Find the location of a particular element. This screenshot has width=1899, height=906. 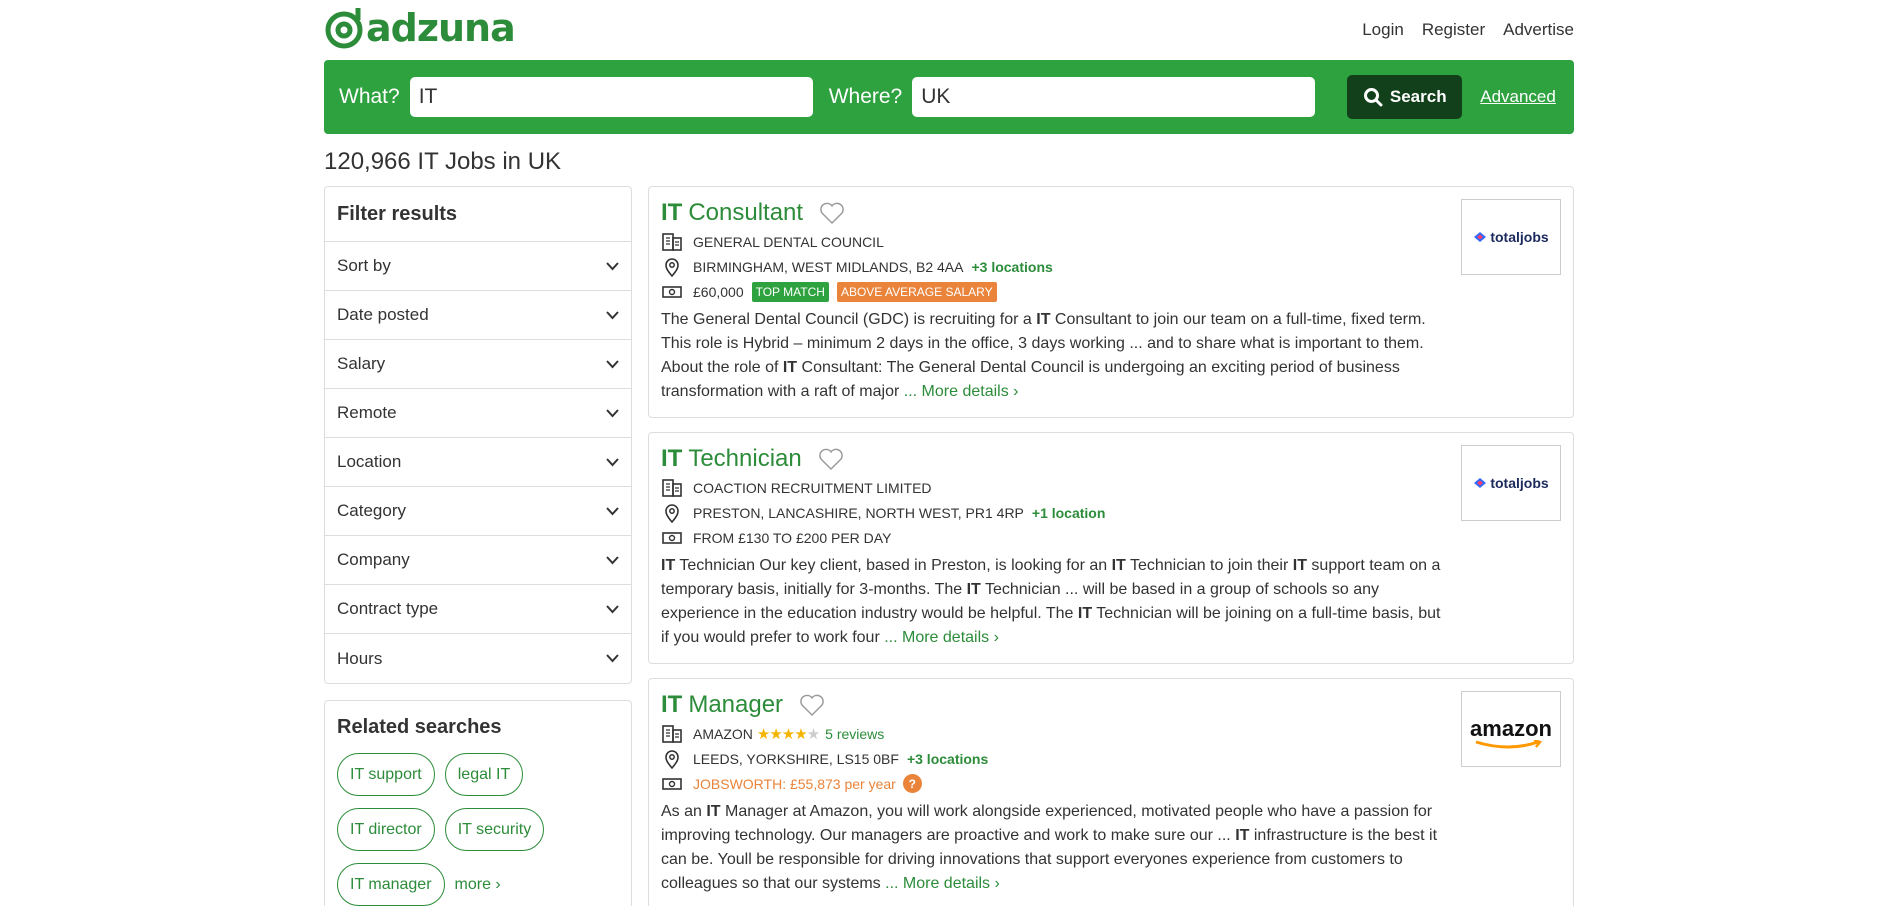

related-title: Related searches is located at coordinates (419, 727).